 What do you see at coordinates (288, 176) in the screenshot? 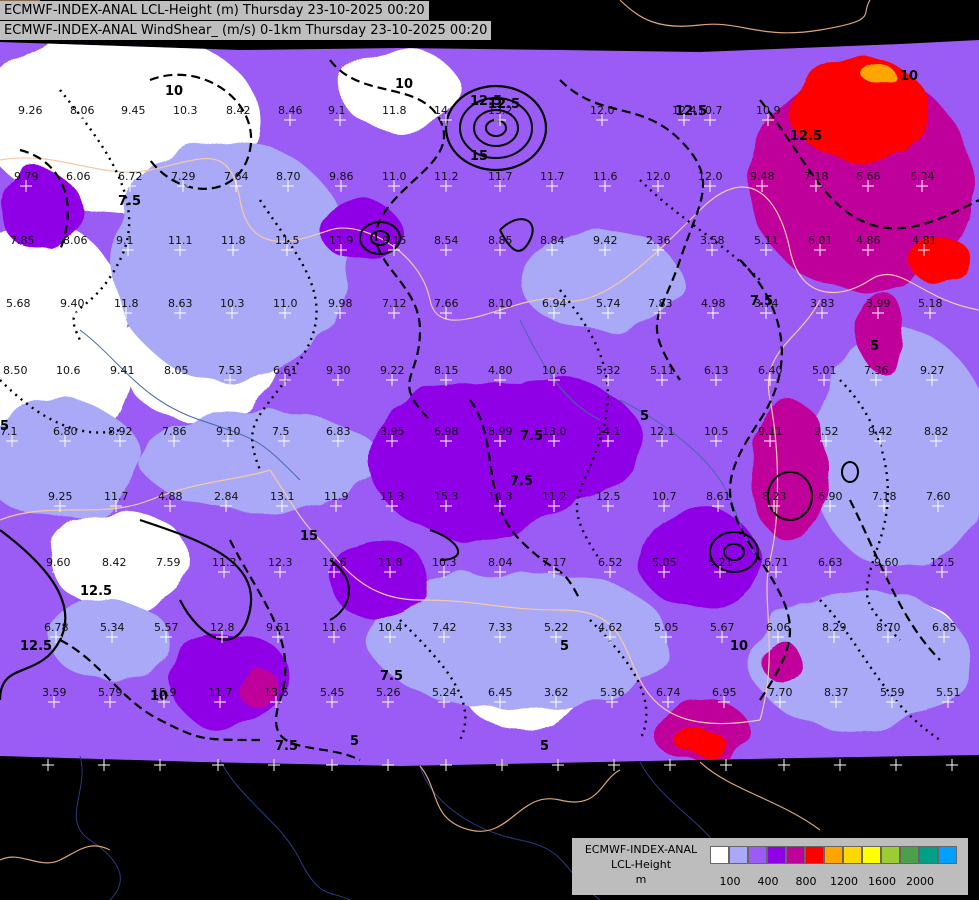
I see `station-value: 8.70` at bounding box center [288, 176].